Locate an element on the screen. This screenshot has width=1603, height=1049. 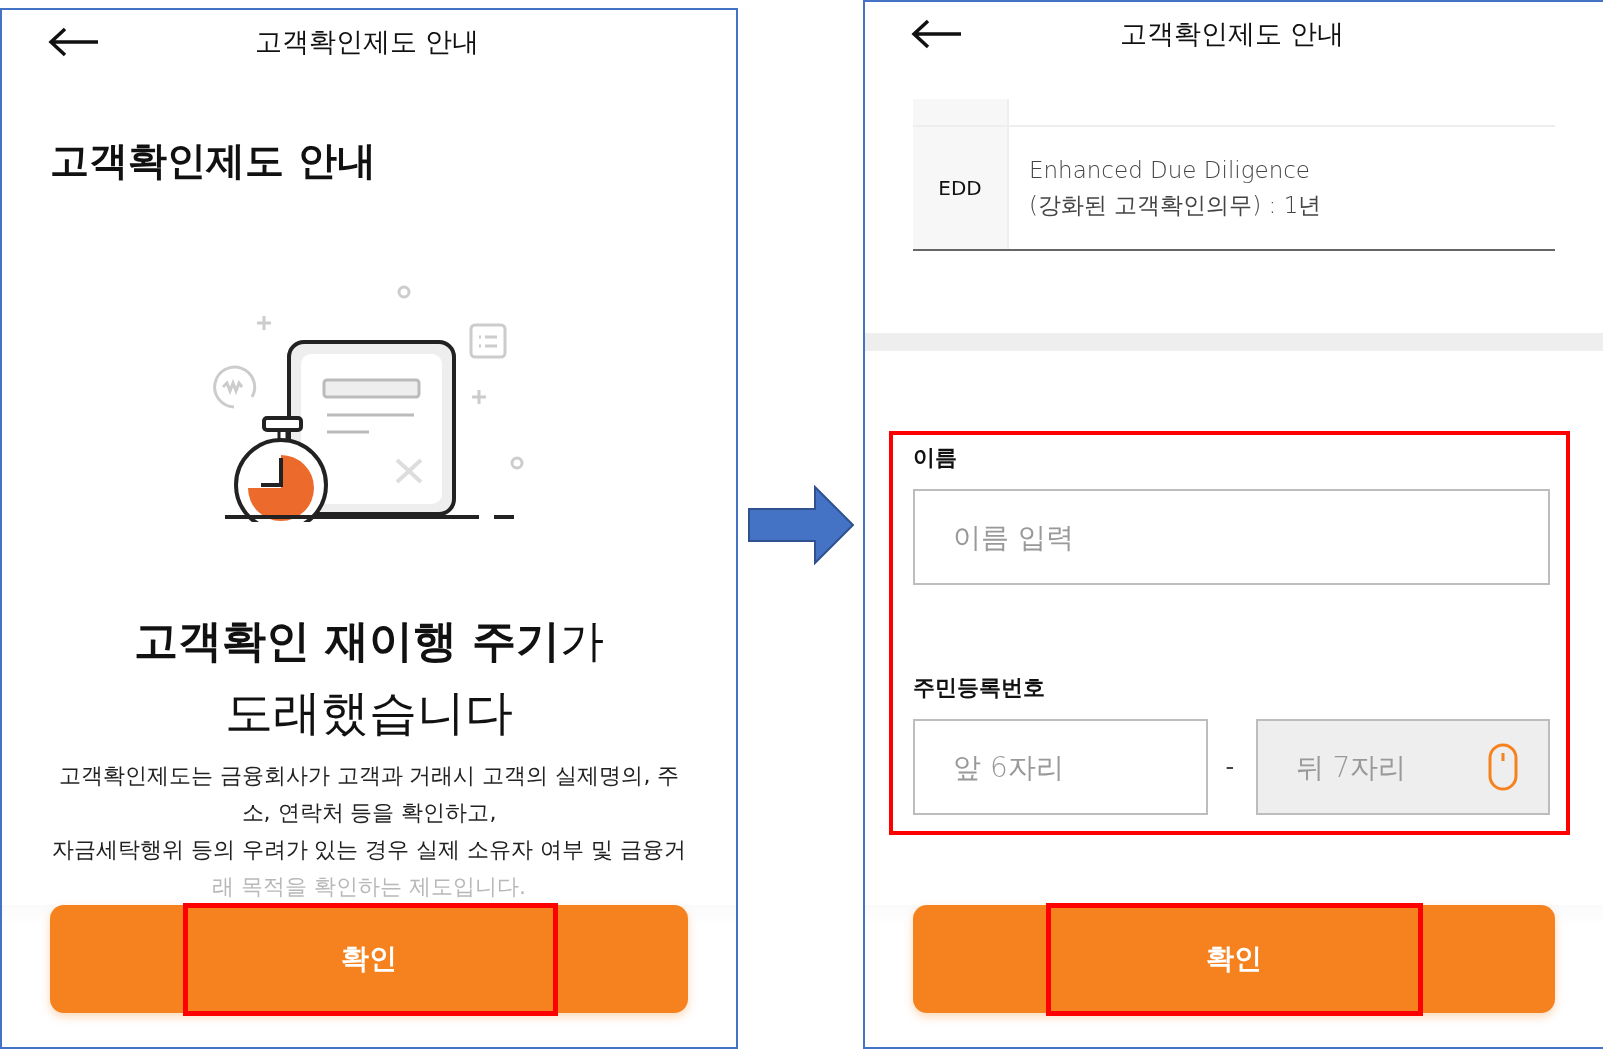
right-arrow-icon is located at coordinates (800, 524).